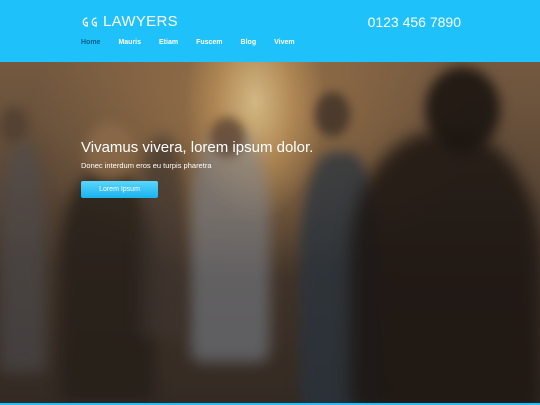 Image resolution: width=540 pixels, height=405 pixels. Describe the element at coordinates (414, 22) in the screenshot. I see `phone-number: 0123 456 7890` at that location.